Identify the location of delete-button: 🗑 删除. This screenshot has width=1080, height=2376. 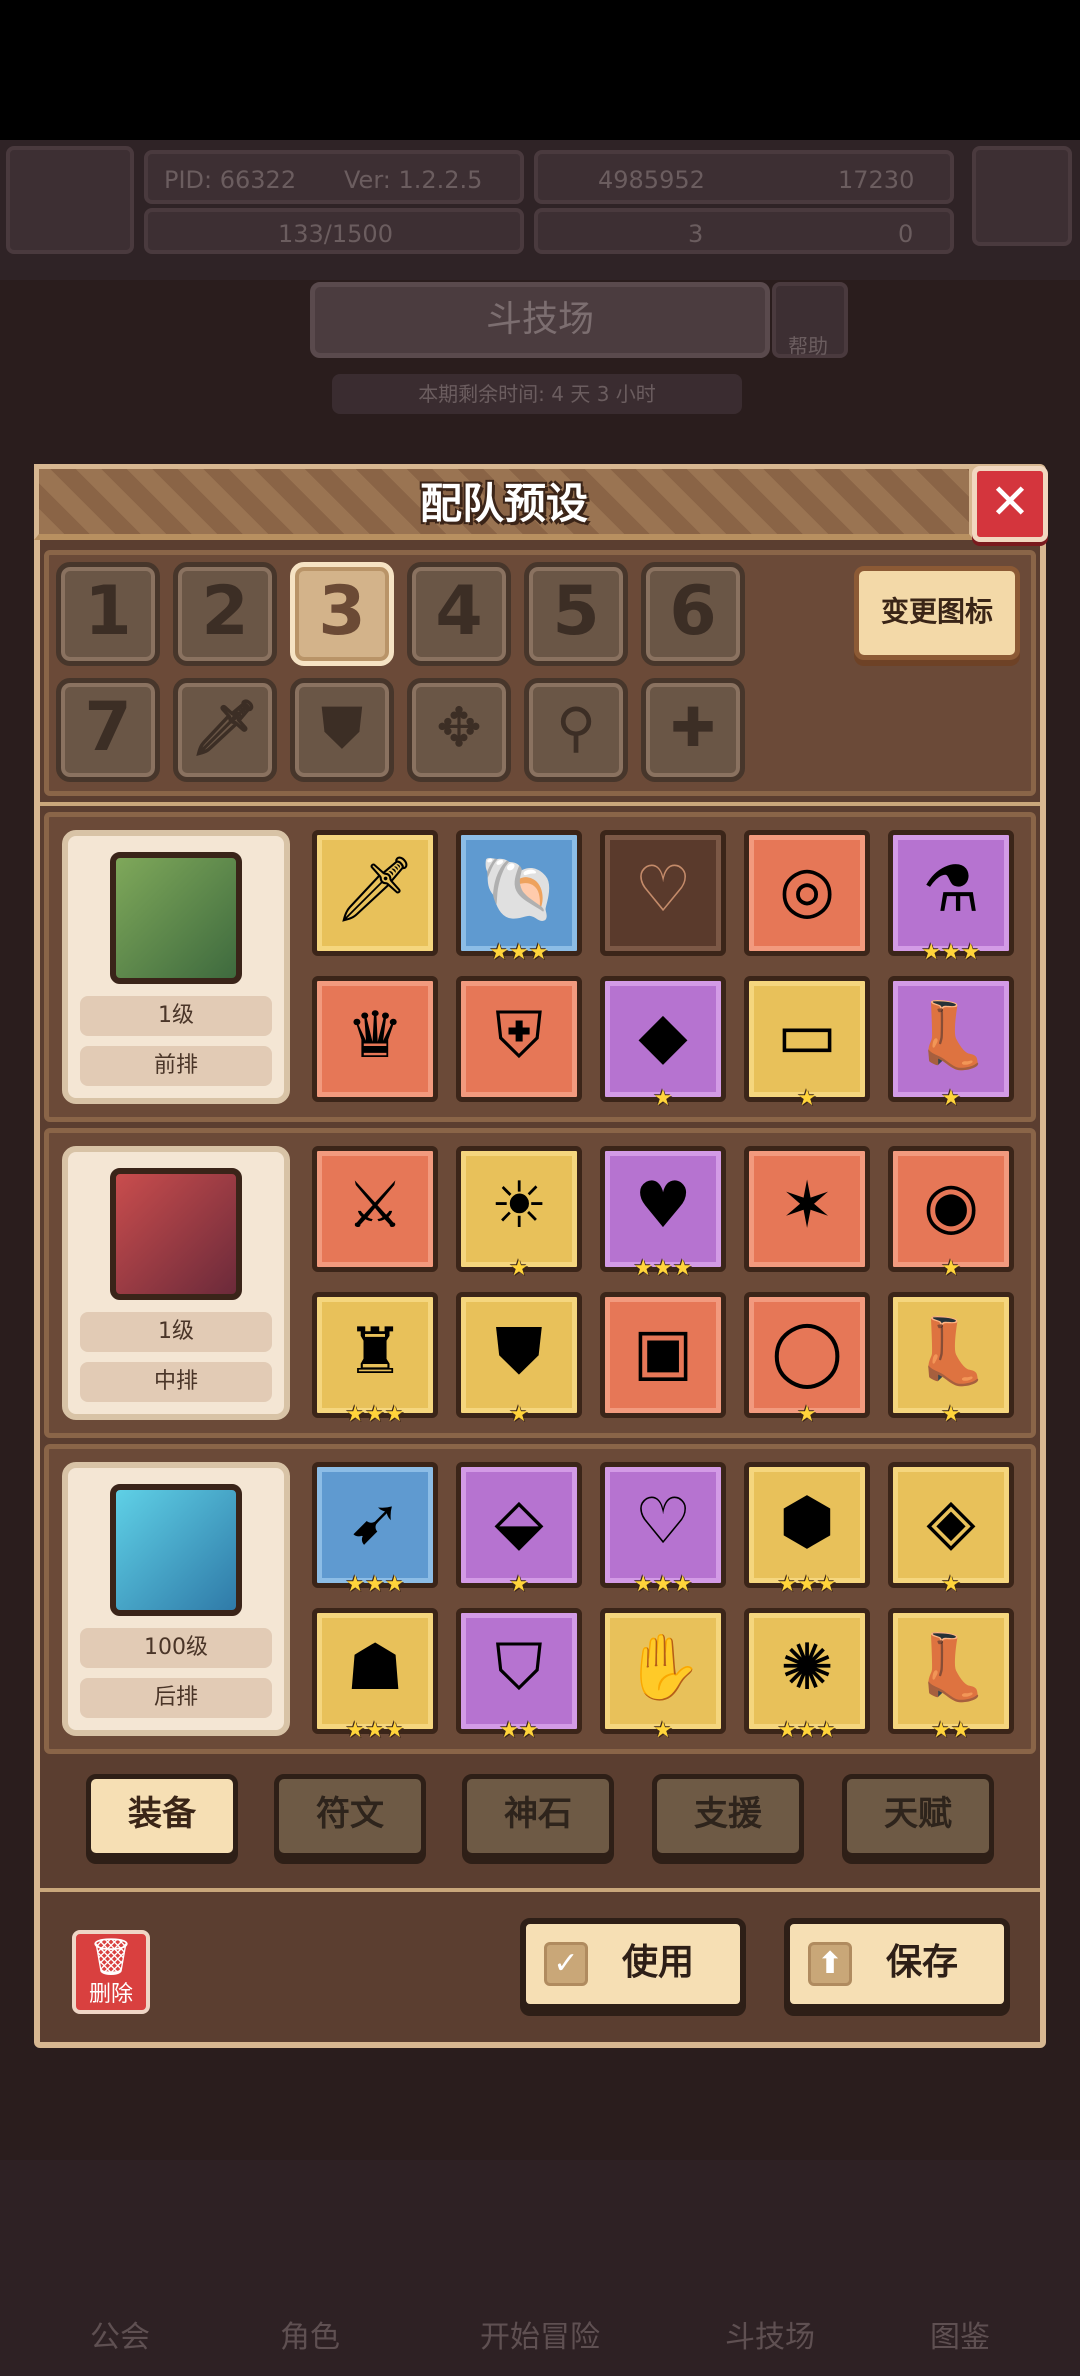
(111, 1972).